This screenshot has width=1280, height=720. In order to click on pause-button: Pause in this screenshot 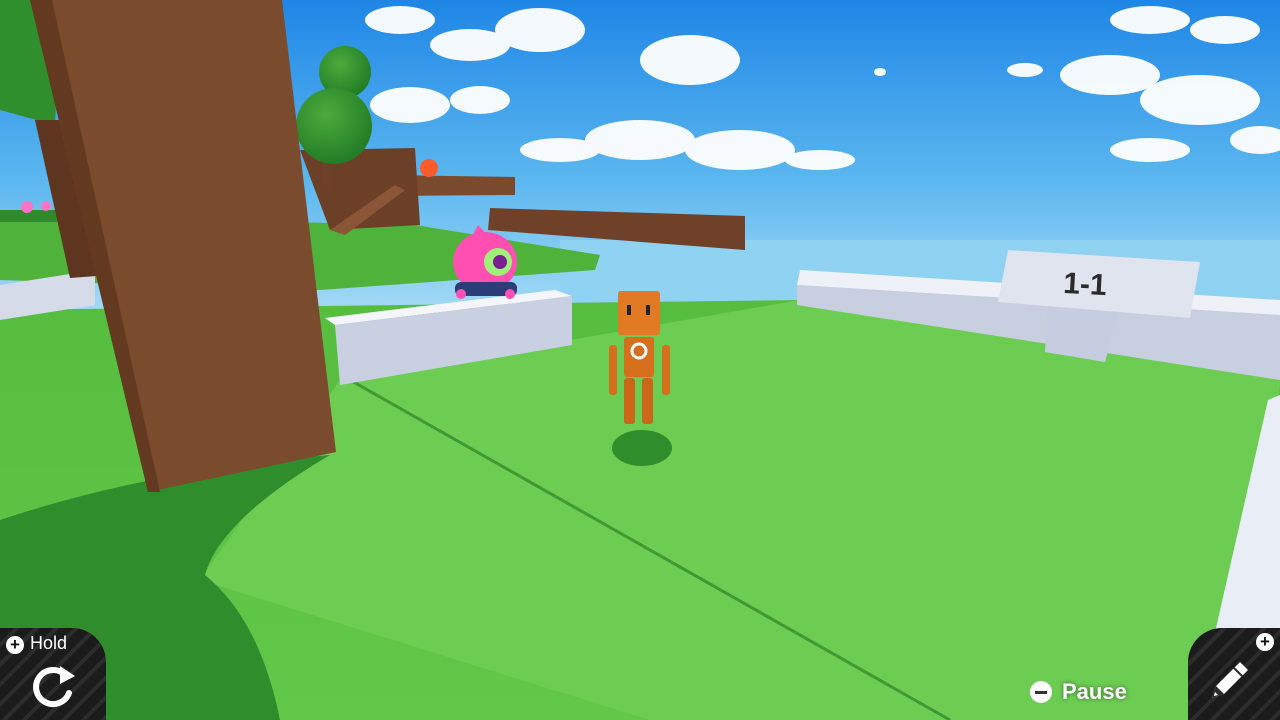, I will do `click(1078, 692)`.